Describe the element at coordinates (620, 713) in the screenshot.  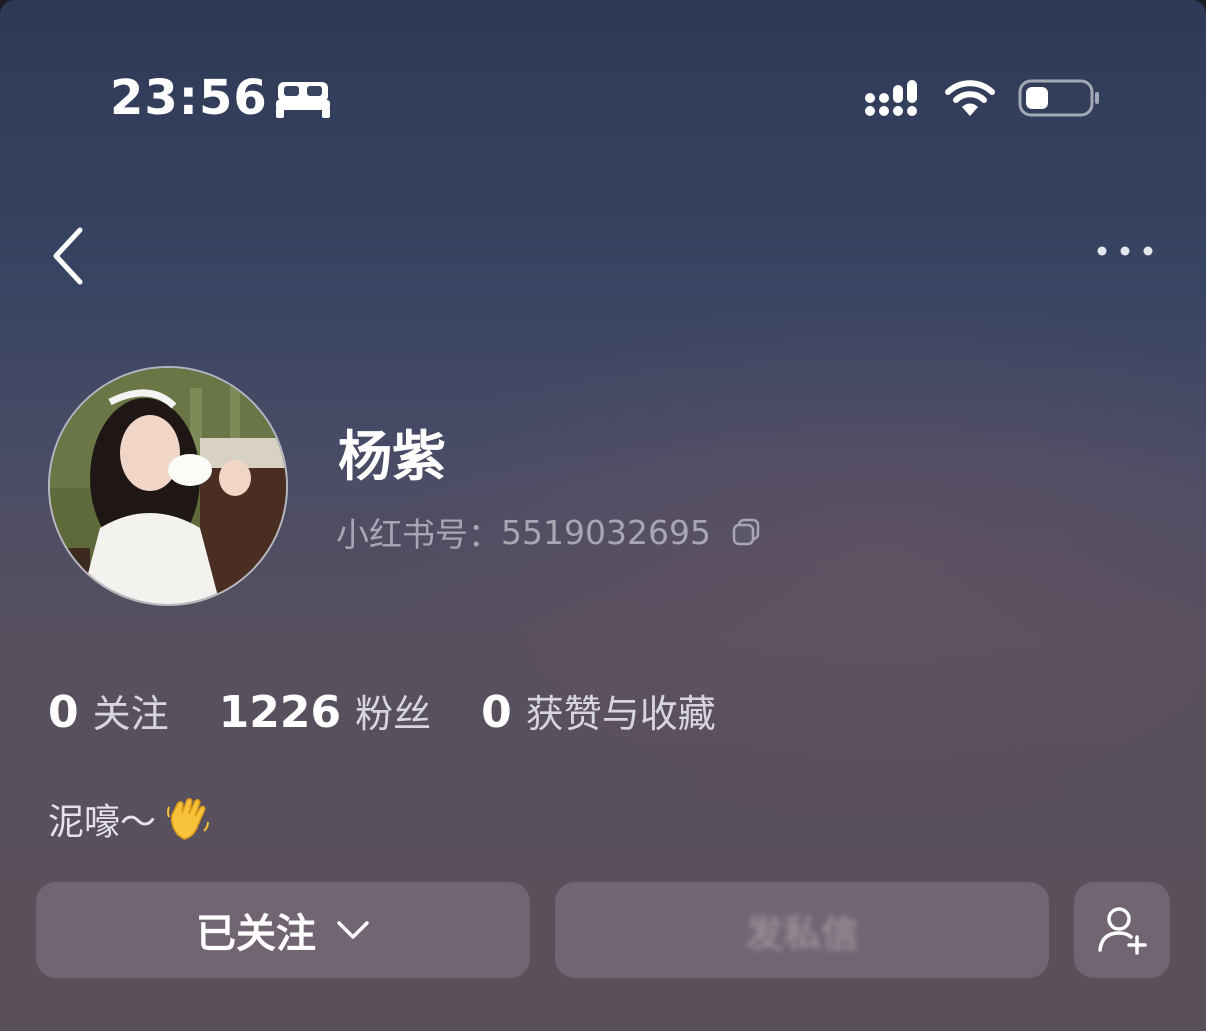
I see `stat-likes-label: 获赞与收藏` at that location.